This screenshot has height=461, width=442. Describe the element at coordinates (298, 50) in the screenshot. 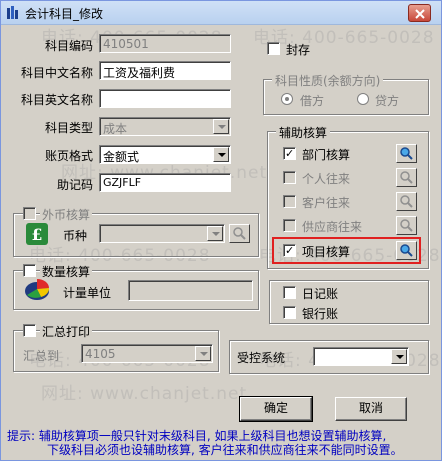

I see `seal-label: 封存` at that location.